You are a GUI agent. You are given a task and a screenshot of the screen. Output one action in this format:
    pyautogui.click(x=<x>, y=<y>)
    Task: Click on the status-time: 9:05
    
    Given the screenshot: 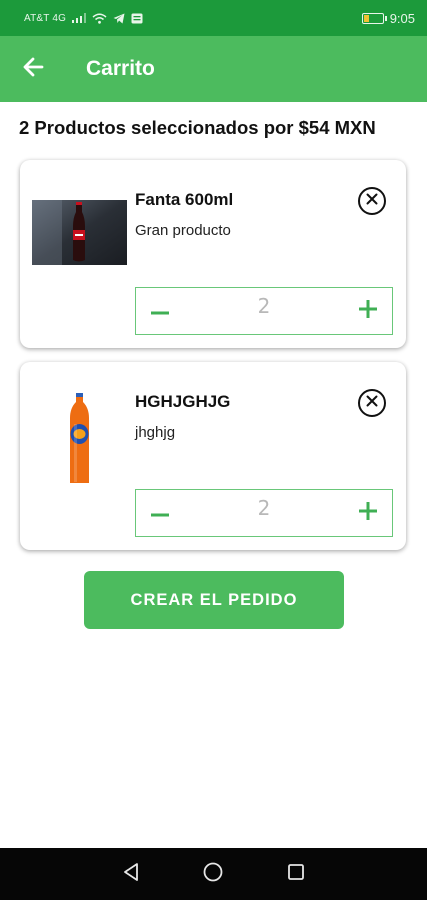 What is the action you would take?
    pyautogui.click(x=402, y=18)
    